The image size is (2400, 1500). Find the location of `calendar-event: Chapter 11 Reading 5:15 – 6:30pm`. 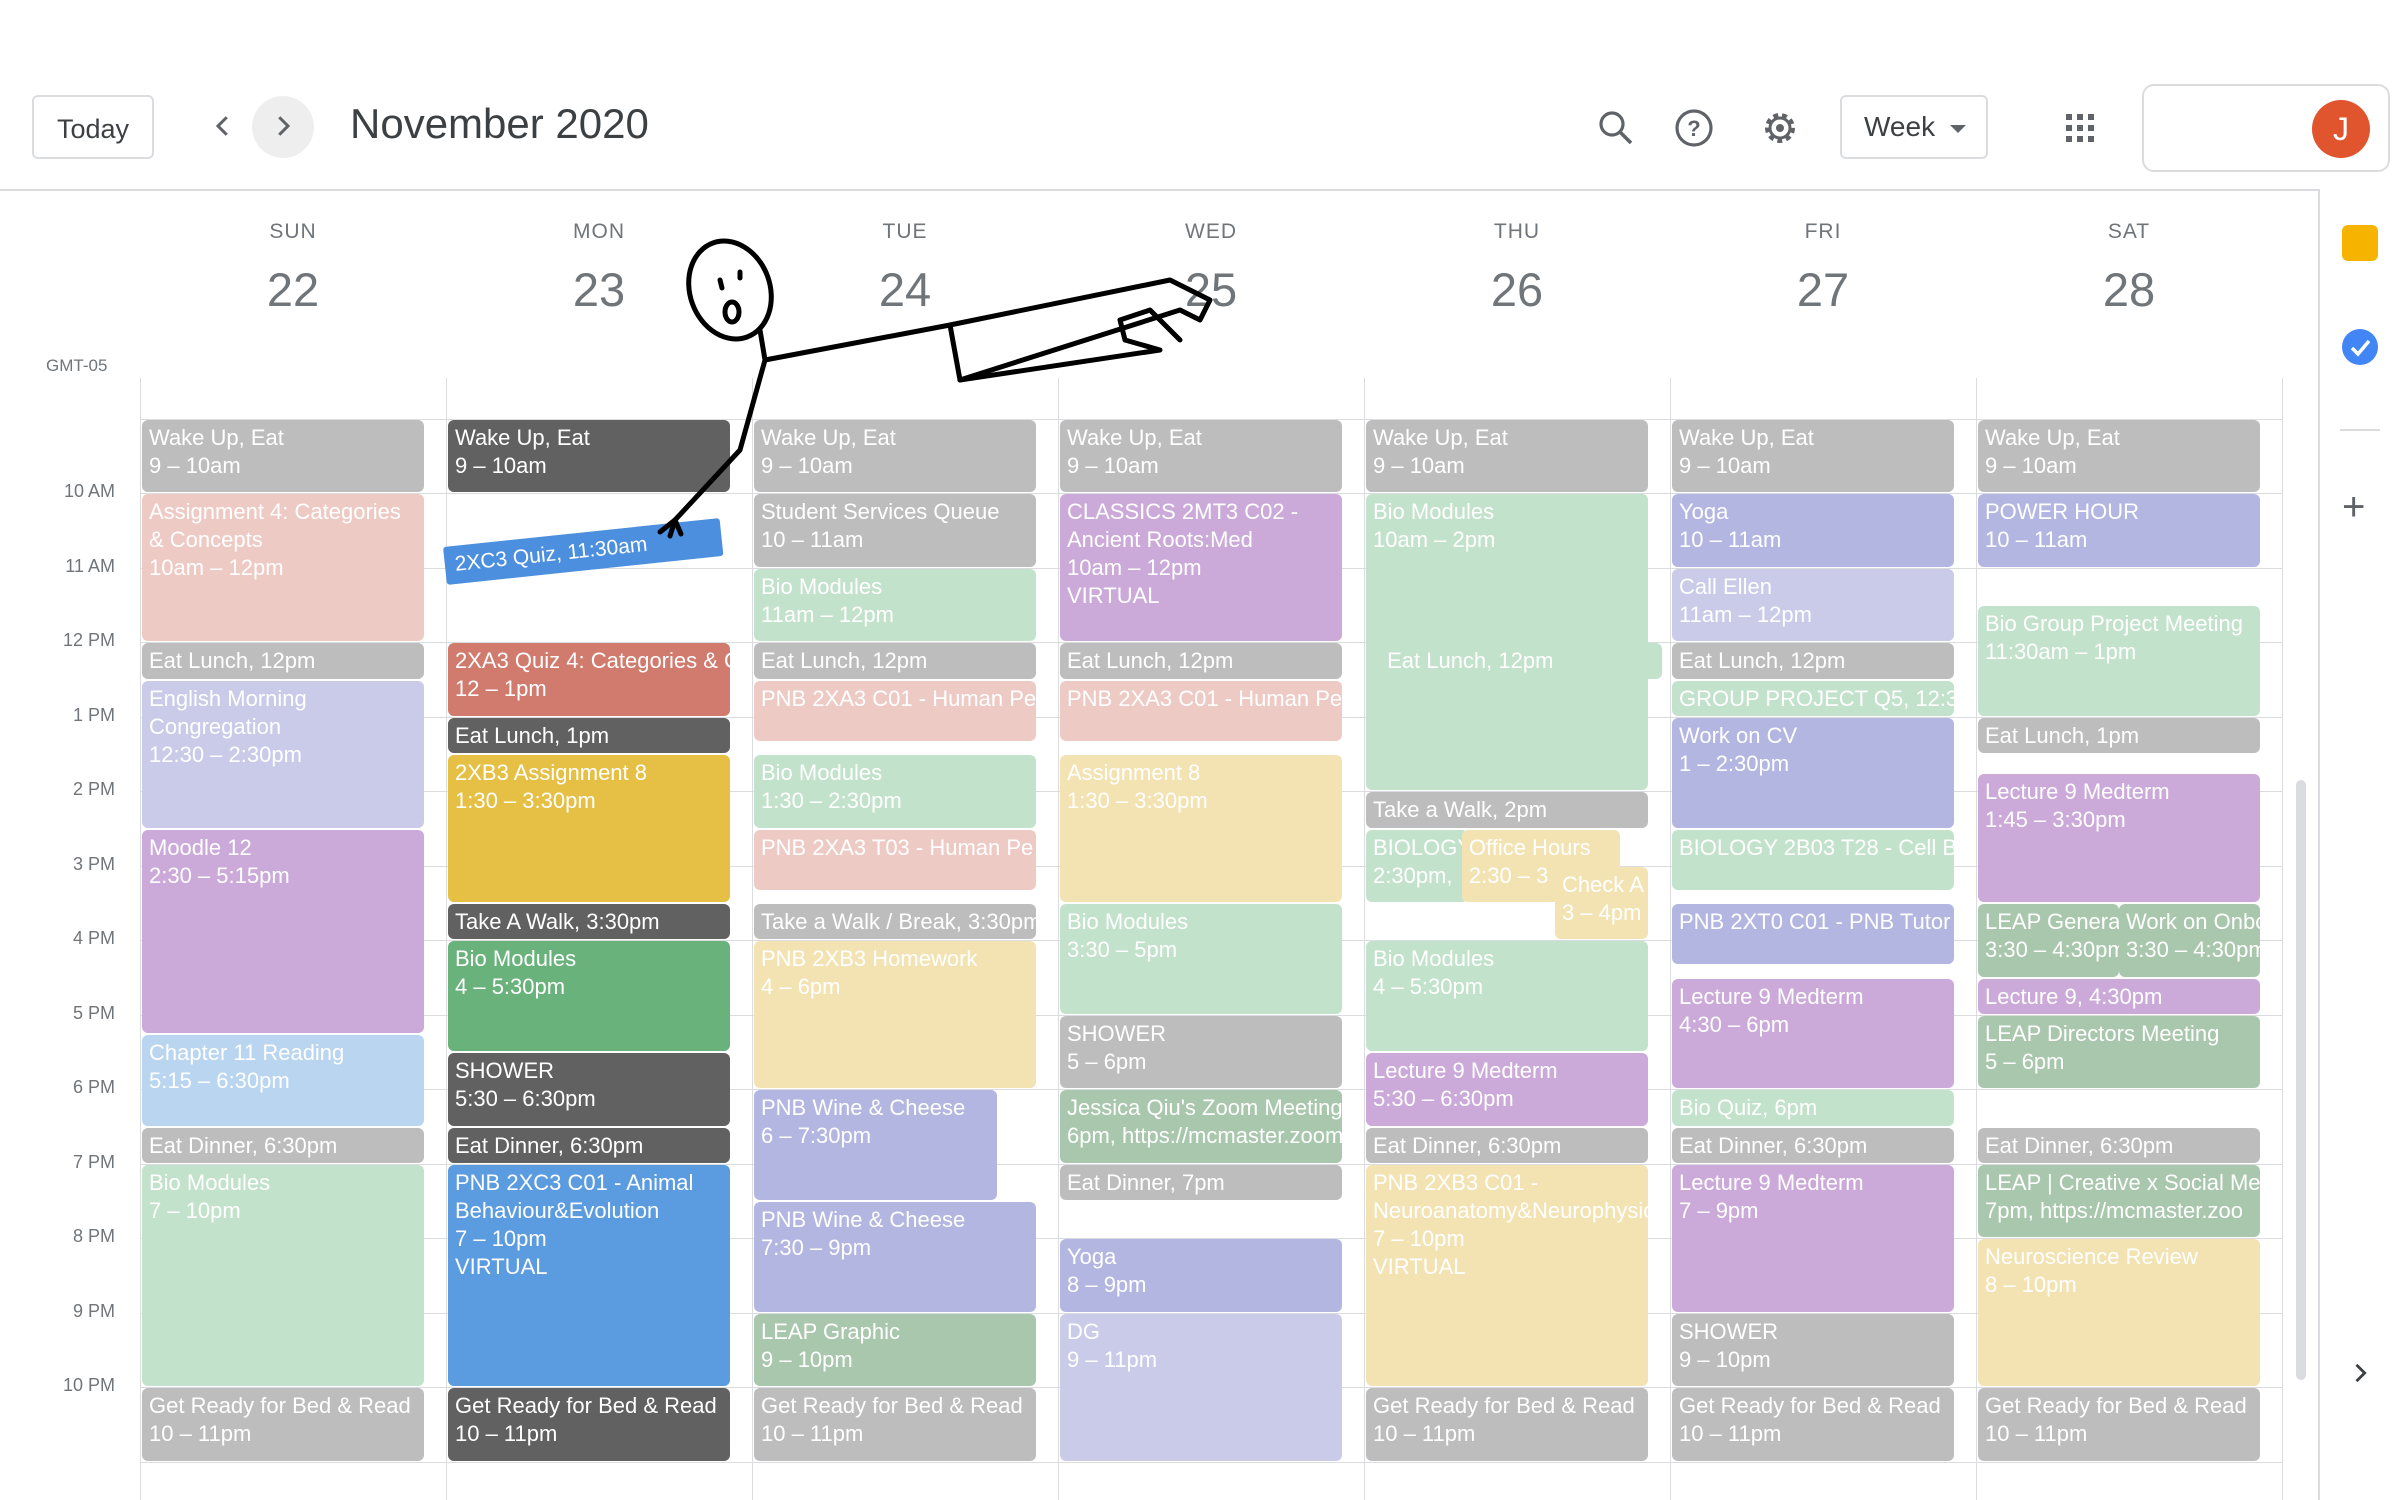

calendar-event: Chapter 11 Reading 5:15 – 6:30pm is located at coordinates (283, 1080).